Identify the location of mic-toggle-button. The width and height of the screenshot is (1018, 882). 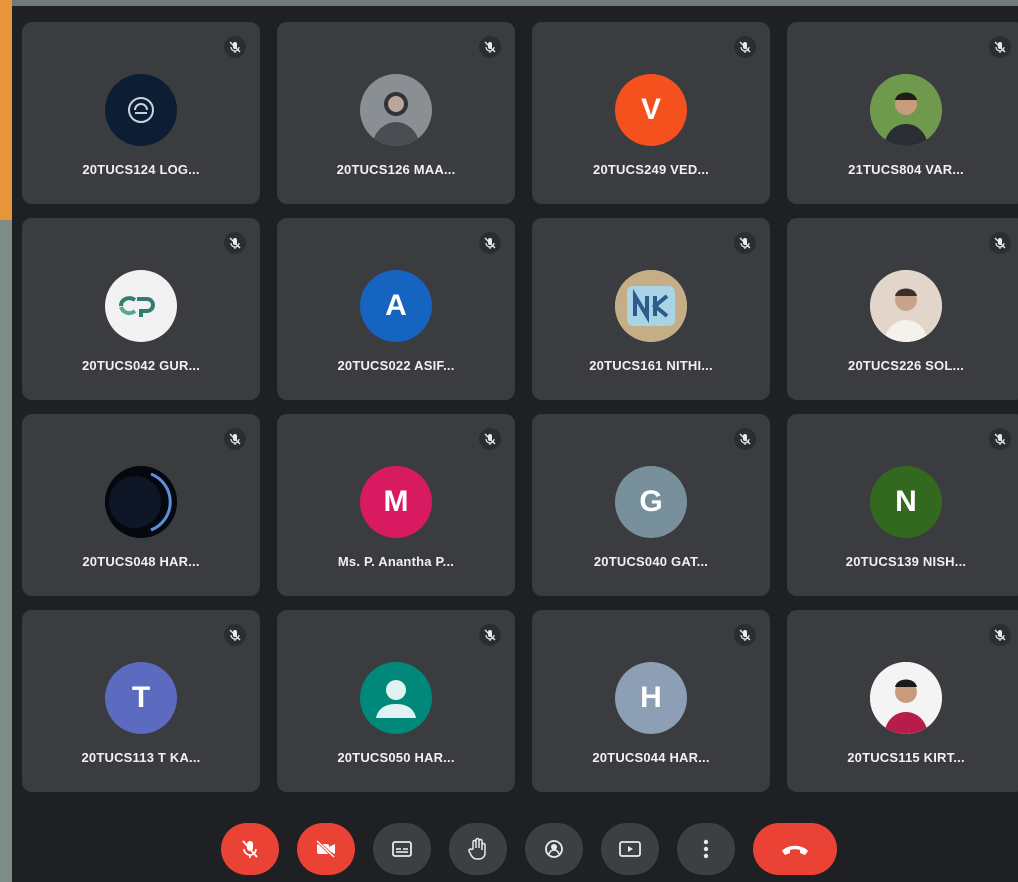
(250, 849).